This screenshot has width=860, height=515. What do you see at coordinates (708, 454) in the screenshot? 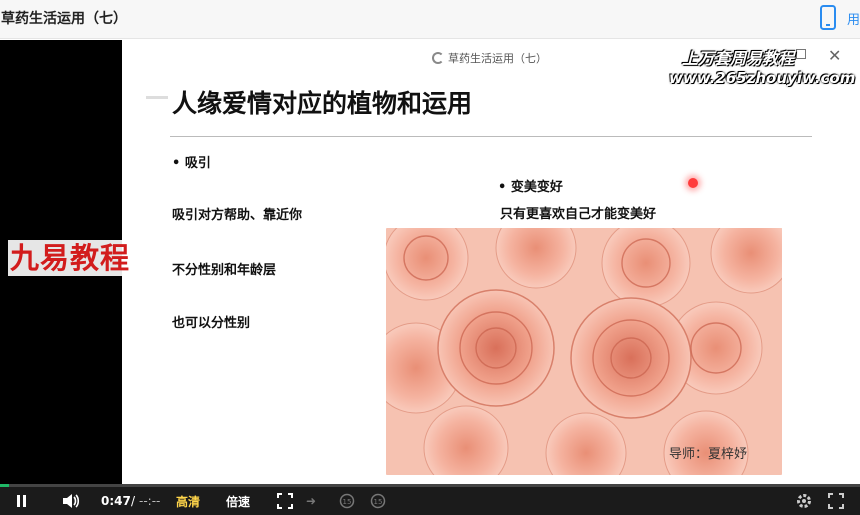
I see `photo-caption: 导师：夏梓妤` at bounding box center [708, 454].